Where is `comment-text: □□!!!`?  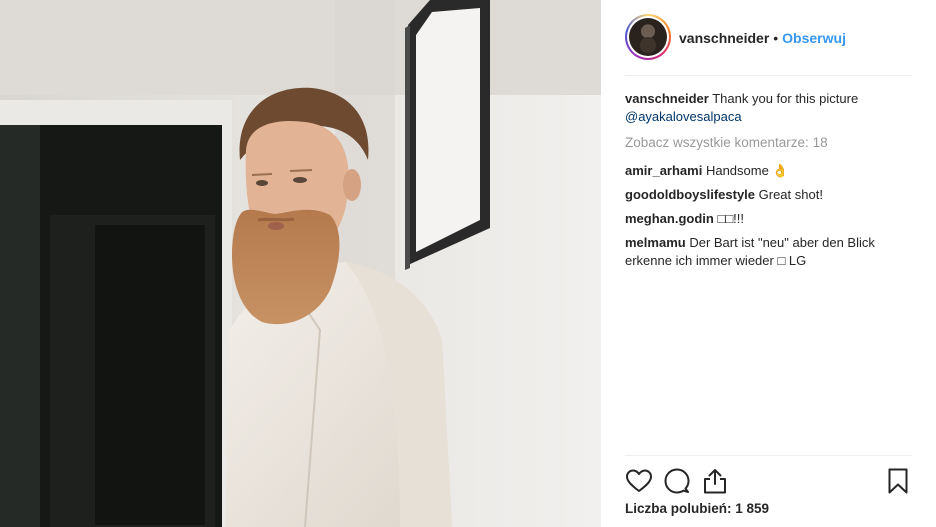 comment-text: □□!!! is located at coordinates (731, 218).